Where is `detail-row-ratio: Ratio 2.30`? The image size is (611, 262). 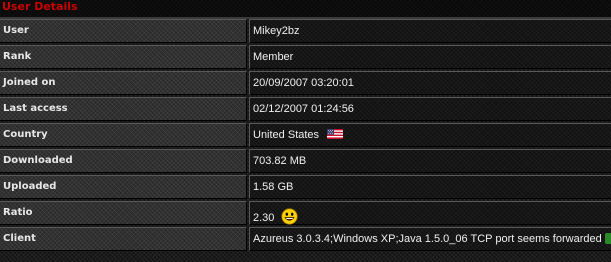
detail-row-ratio: Ratio 2.30 is located at coordinates (305, 213).